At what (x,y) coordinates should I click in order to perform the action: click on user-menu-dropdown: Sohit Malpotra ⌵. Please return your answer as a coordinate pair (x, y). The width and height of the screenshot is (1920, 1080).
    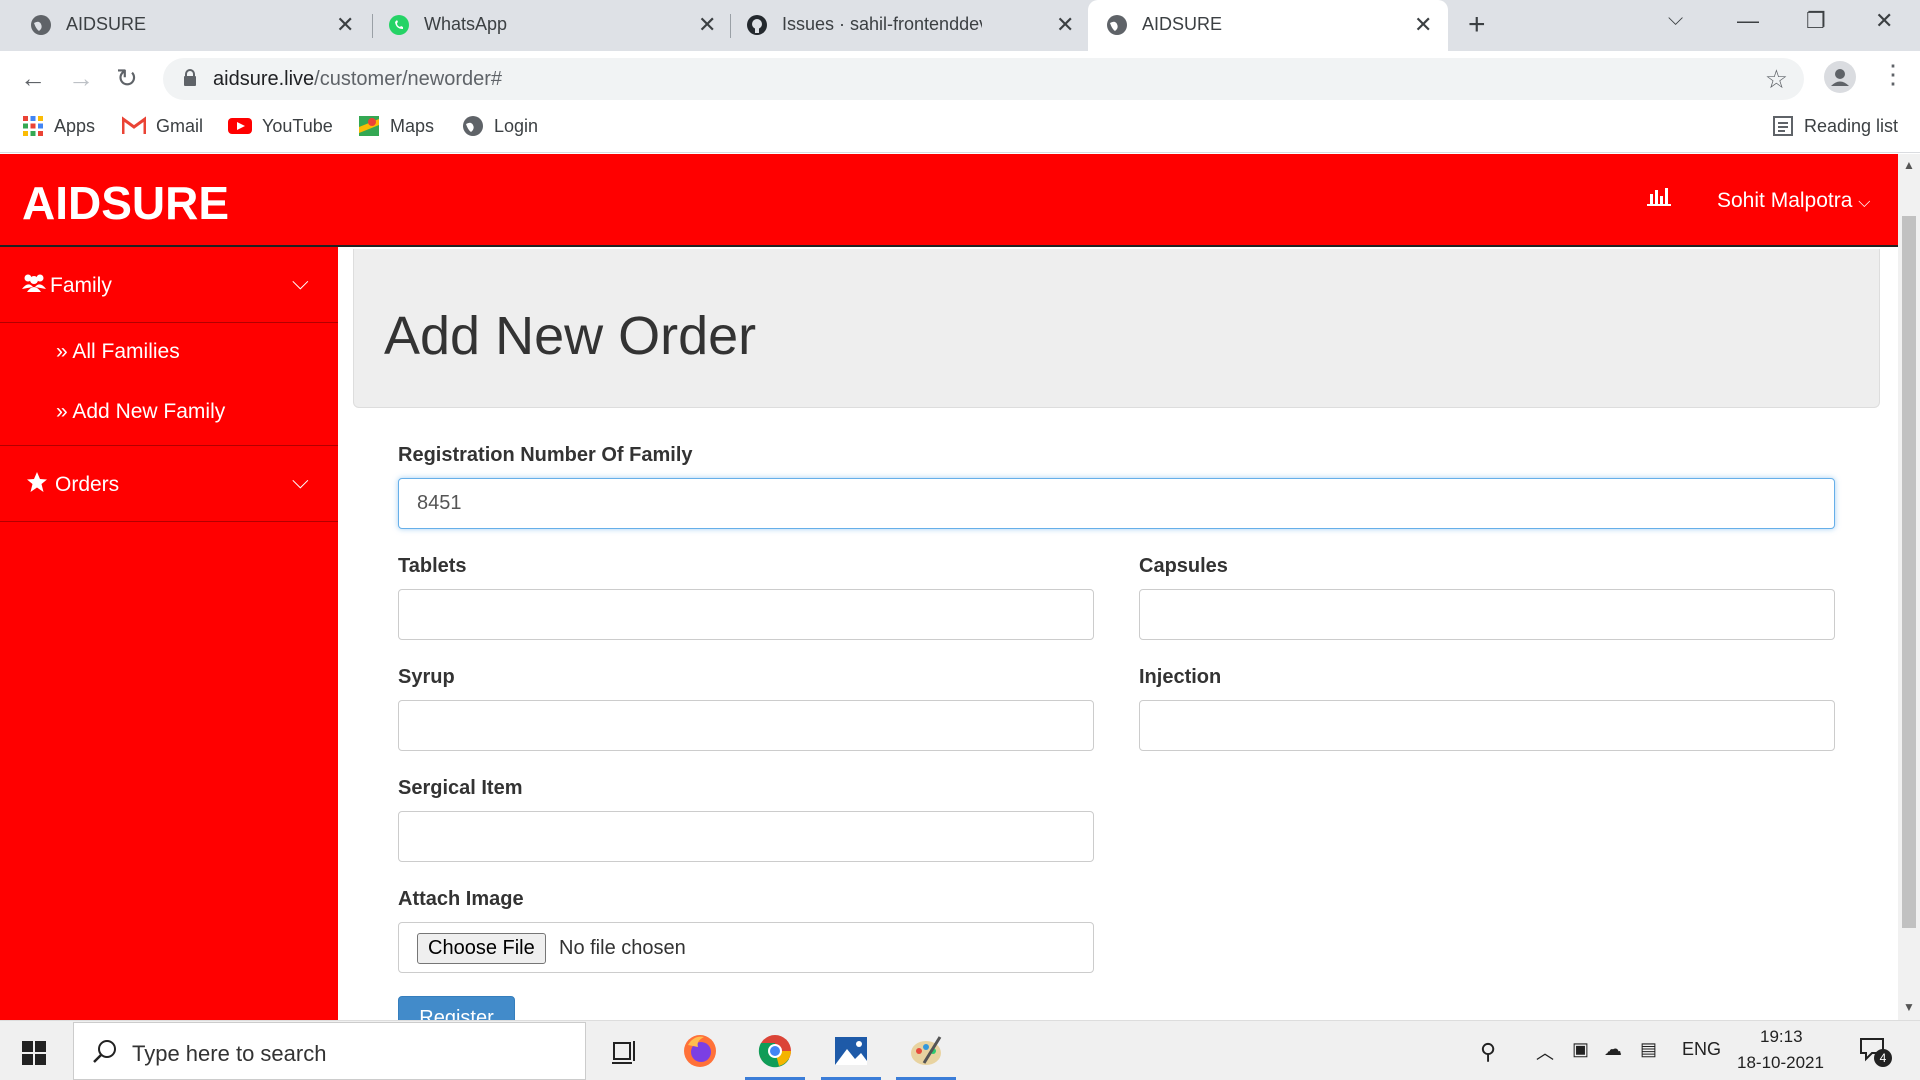
    Looking at the image, I should click on (1793, 201).